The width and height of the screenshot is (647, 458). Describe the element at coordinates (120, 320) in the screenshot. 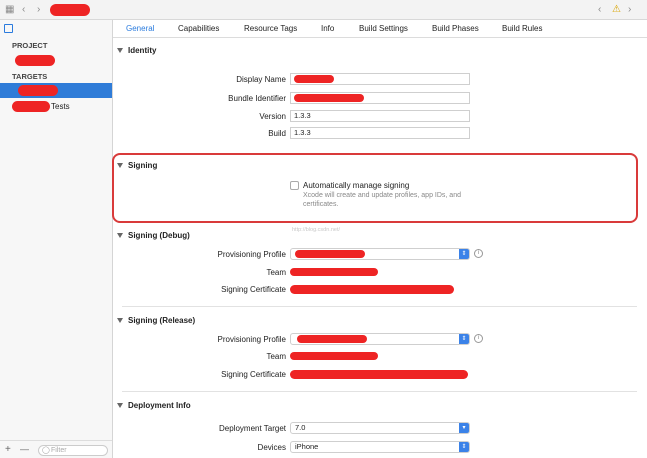

I see `signing-release-disclosure-icon` at that location.